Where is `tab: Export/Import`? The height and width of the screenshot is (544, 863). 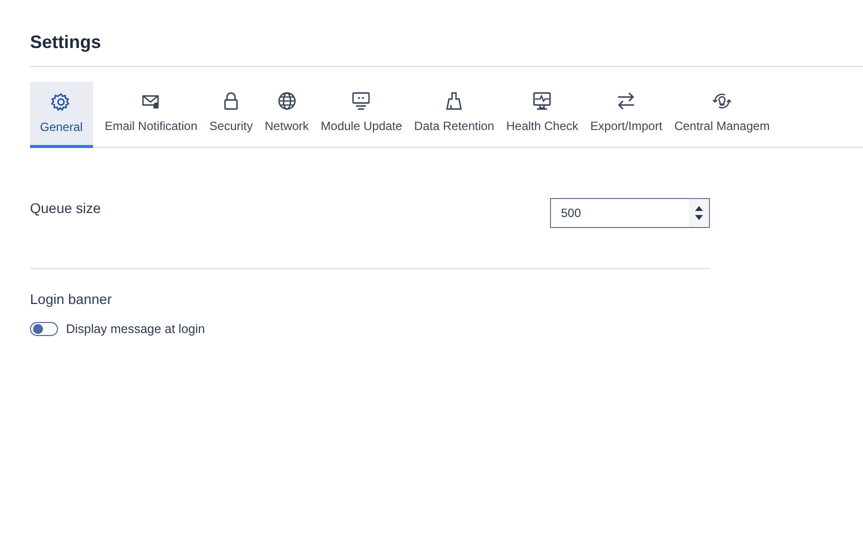
tab: Export/Import is located at coordinates (626, 114).